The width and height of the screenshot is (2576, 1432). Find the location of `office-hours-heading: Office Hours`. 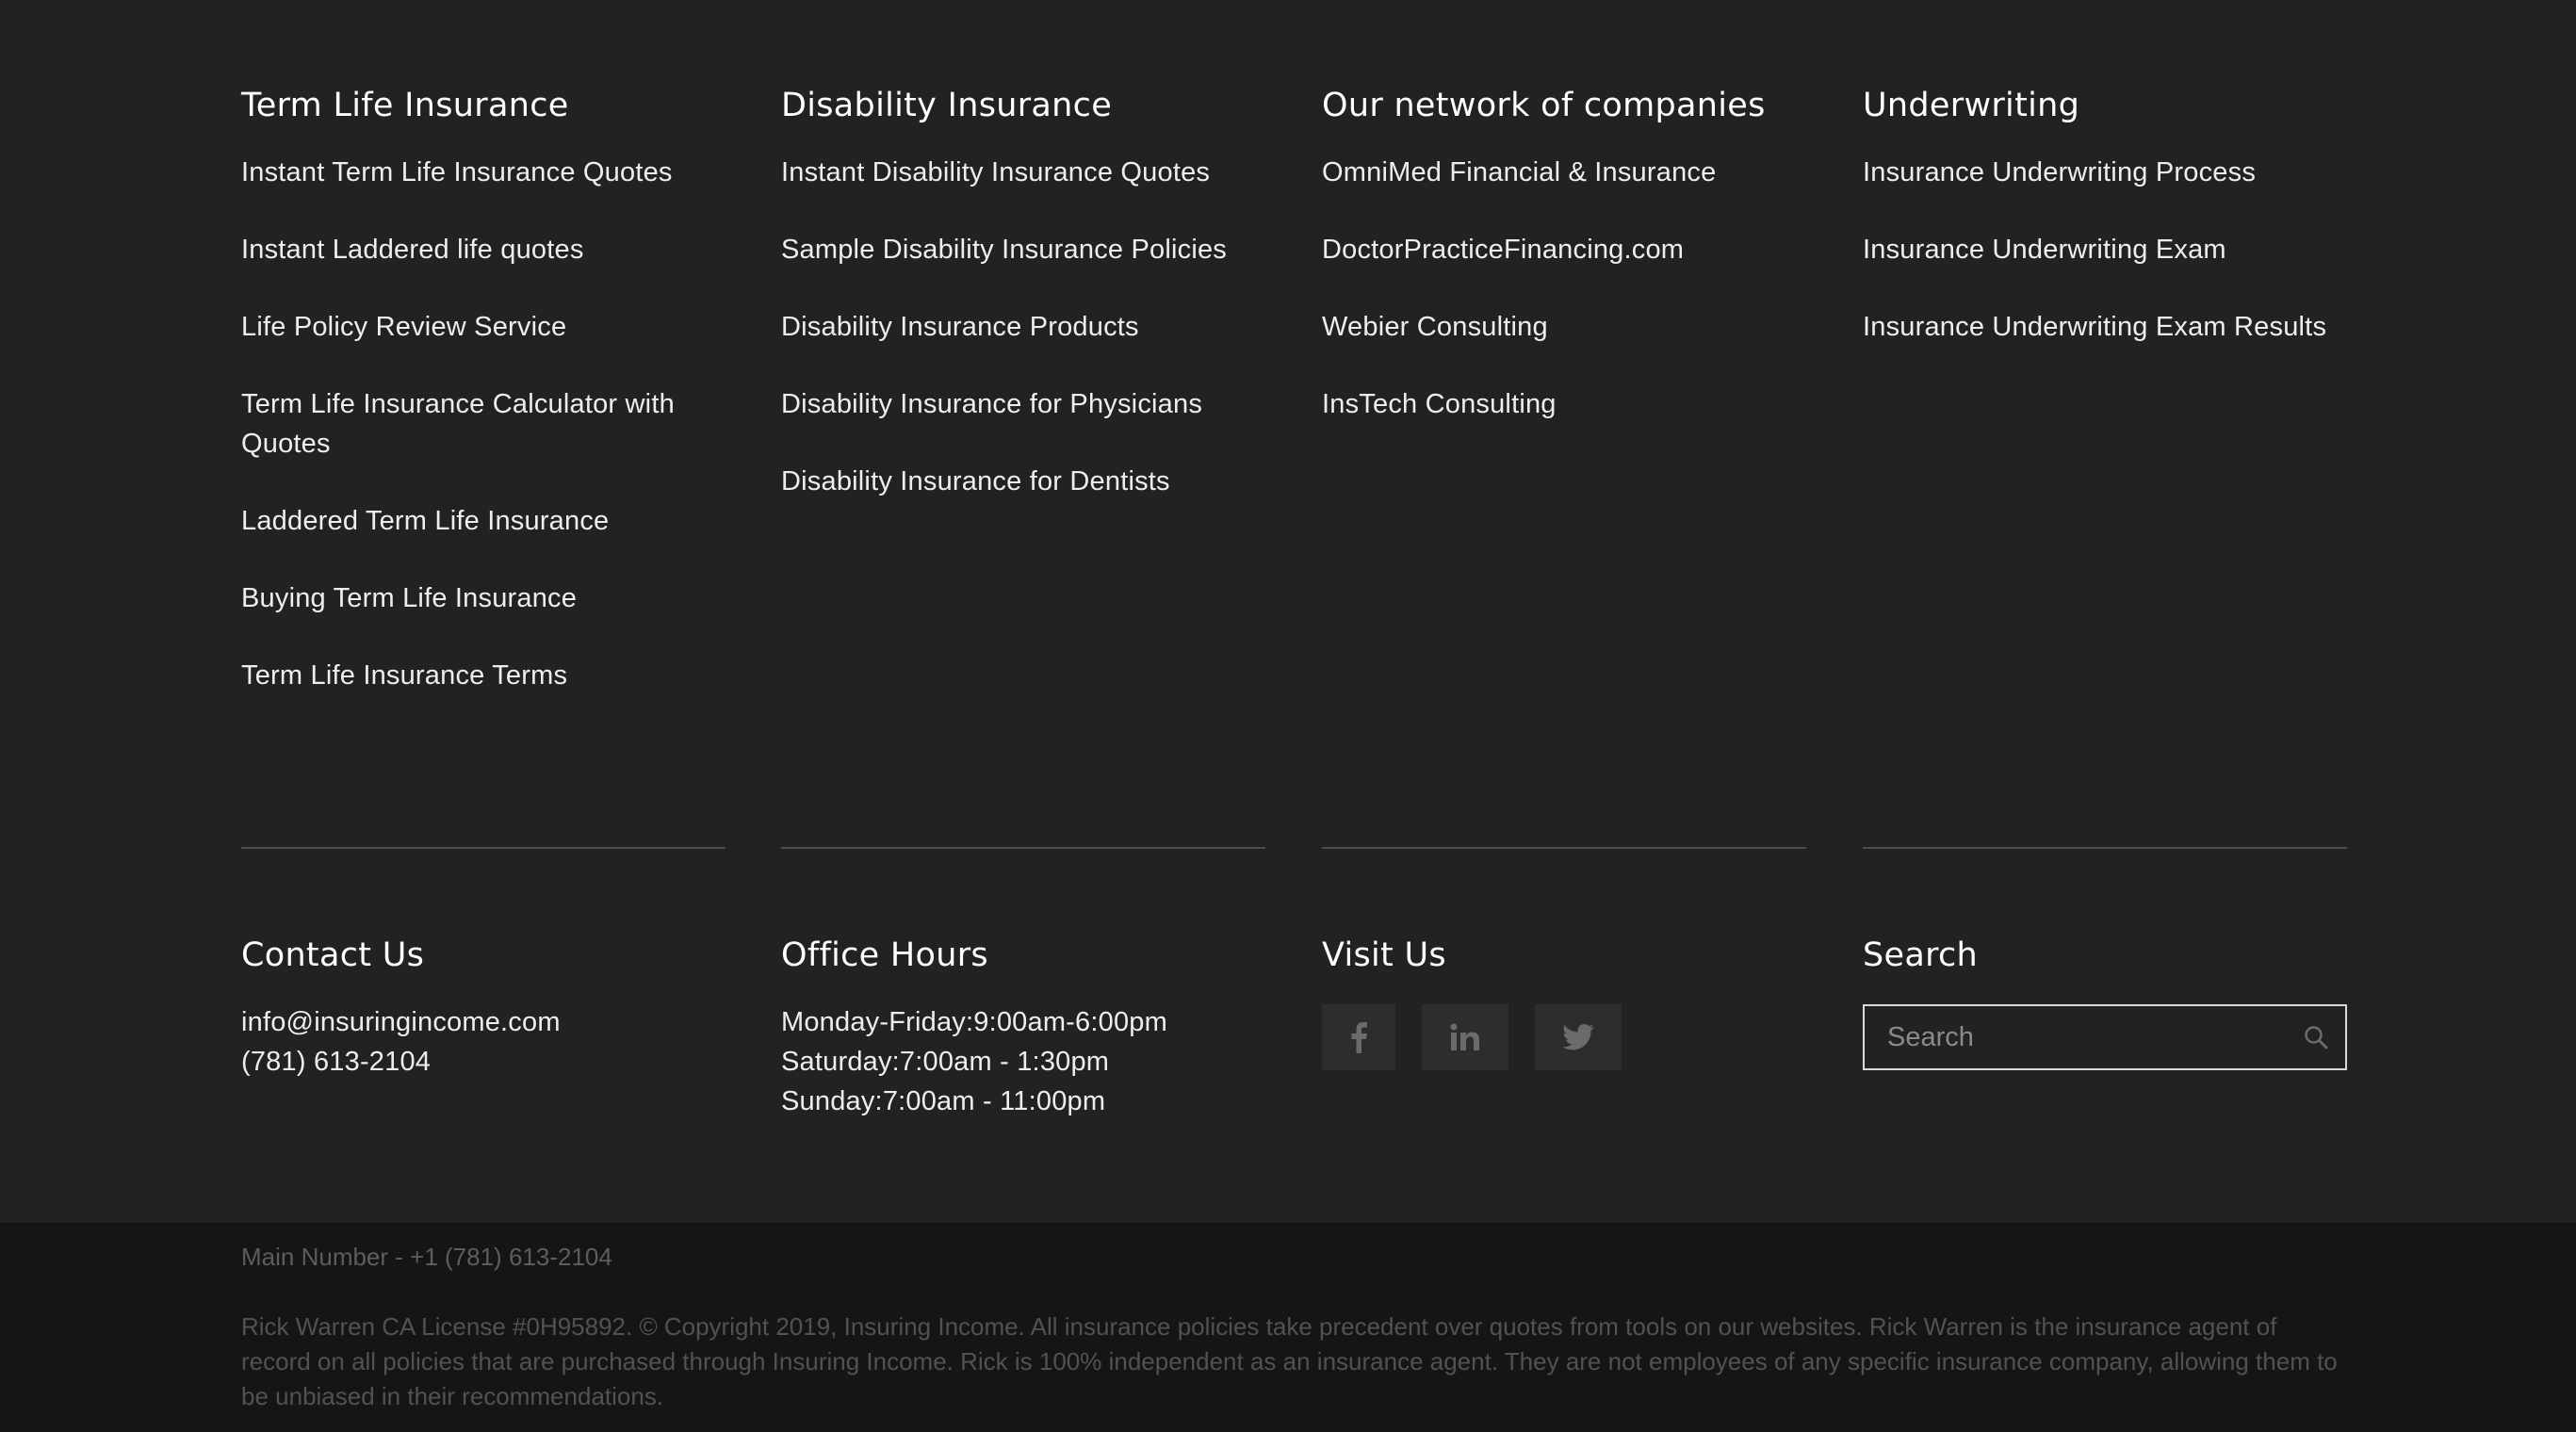

office-hours-heading: Office Hours is located at coordinates (884, 955).